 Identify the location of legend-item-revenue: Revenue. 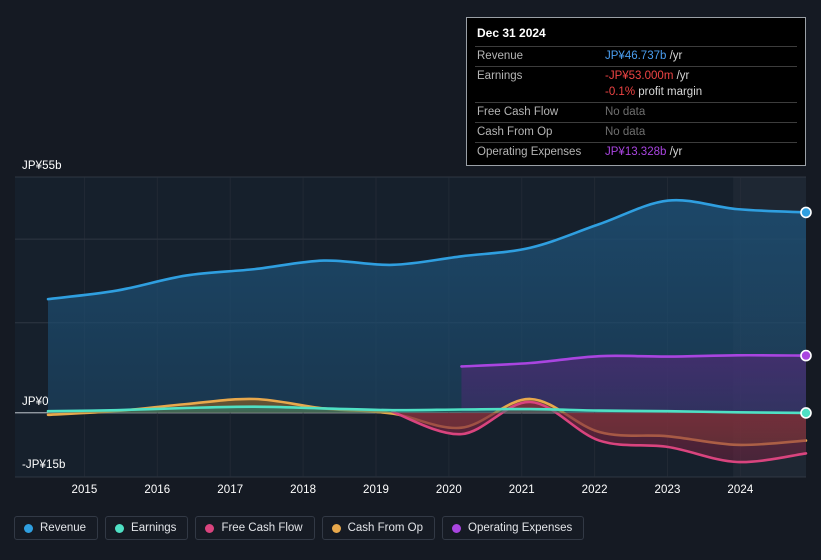
(56, 528).